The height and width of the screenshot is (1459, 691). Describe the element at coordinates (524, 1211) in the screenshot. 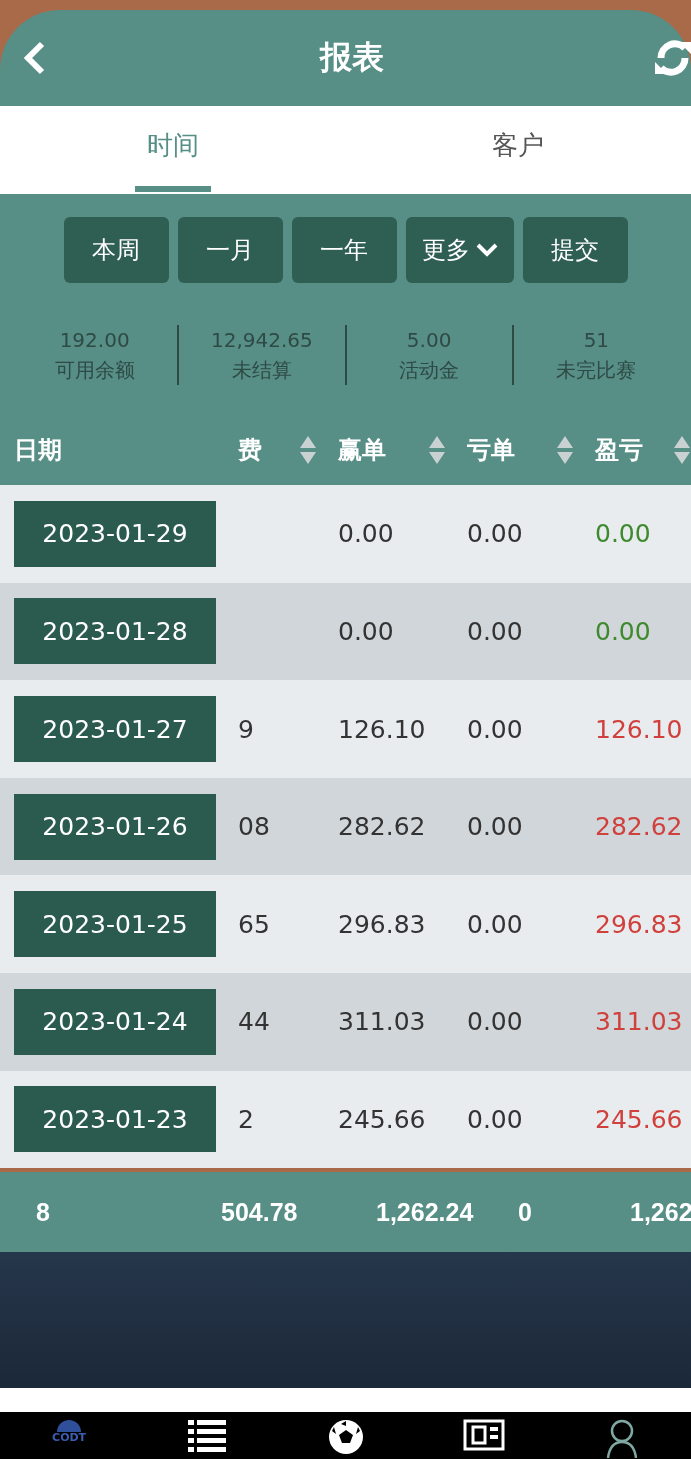

I see `total-cell-text: 0` at that location.